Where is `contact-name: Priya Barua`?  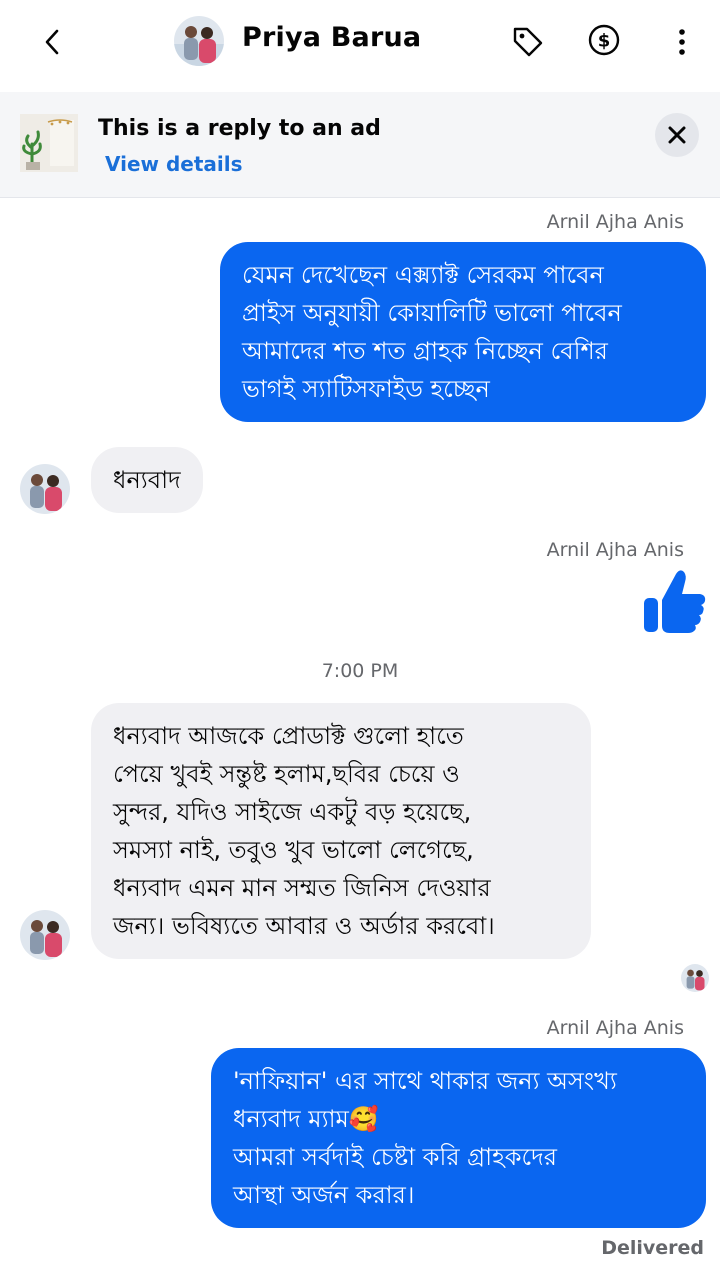 contact-name: Priya Barua is located at coordinates (331, 37).